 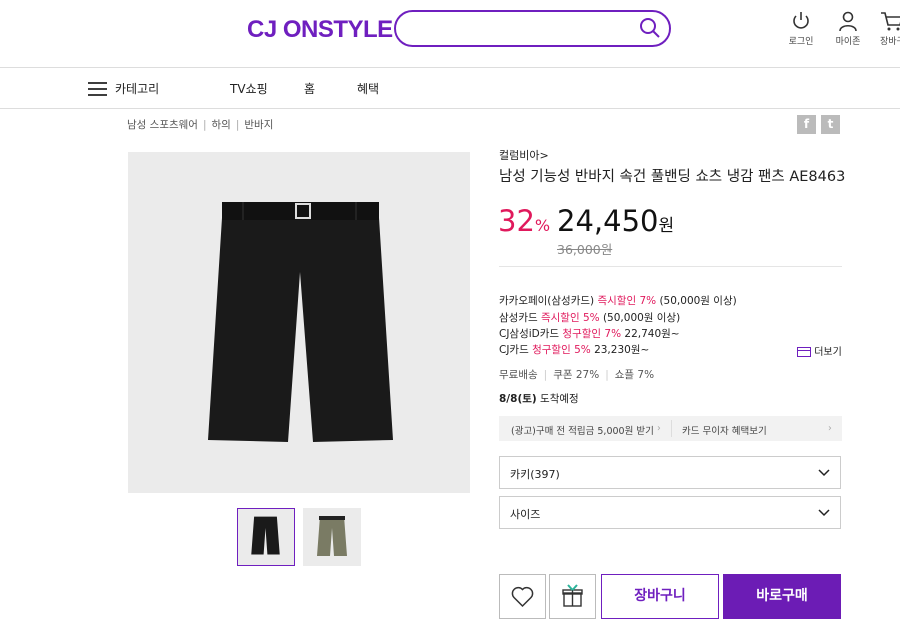 I want to click on twitter-share-icon: t, so click(x=830, y=124).